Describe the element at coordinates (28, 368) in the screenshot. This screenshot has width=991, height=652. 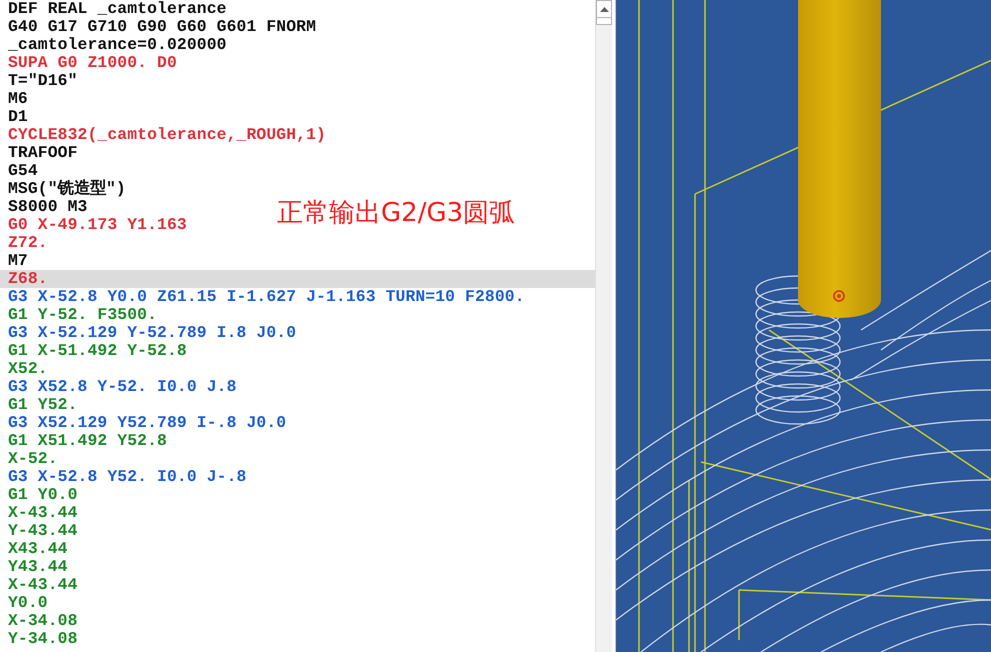
I see `code-line: X52.` at that location.